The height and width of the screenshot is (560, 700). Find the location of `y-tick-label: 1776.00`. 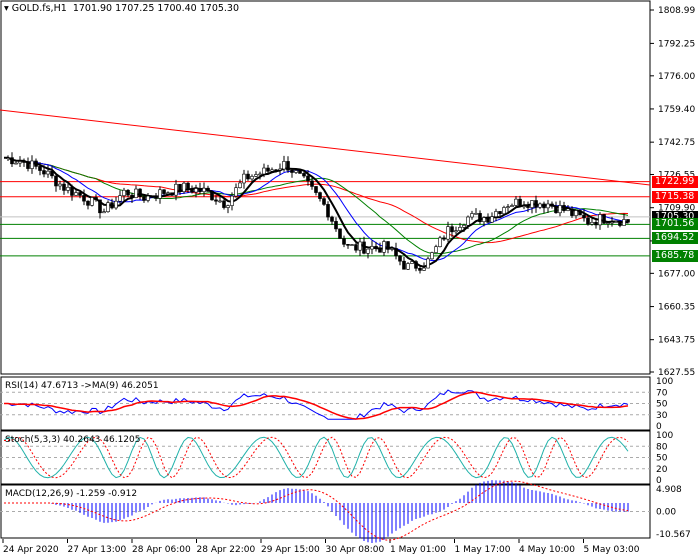

y-tick-label: 1776.00 is located at coordinates (676, 77).